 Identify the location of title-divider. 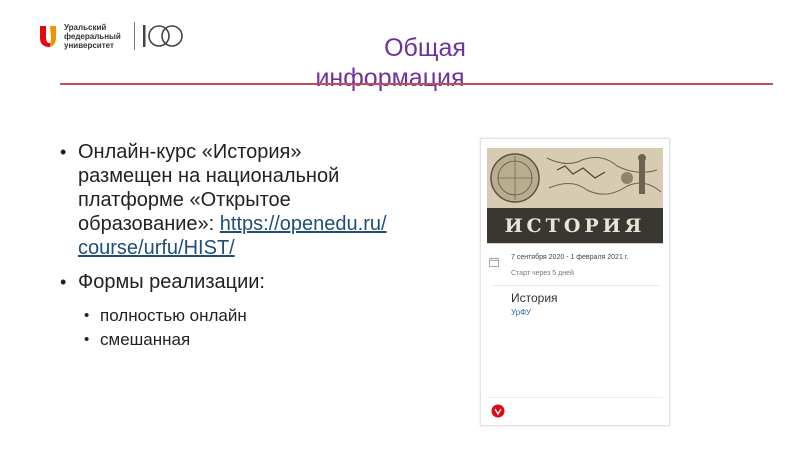
(416, 84).